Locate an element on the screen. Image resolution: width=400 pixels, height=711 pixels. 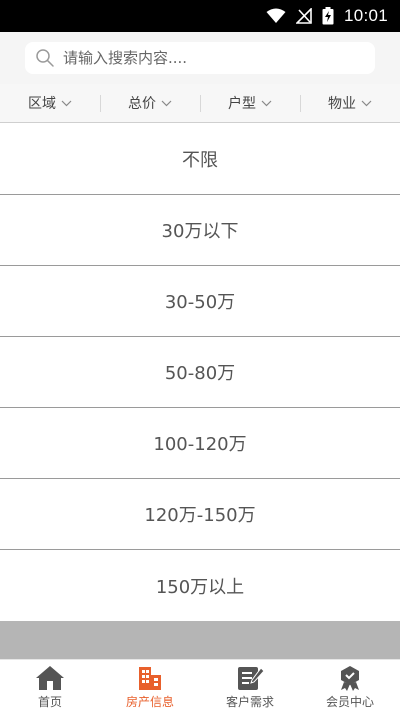
search-input is located at coordinates (208, 58).